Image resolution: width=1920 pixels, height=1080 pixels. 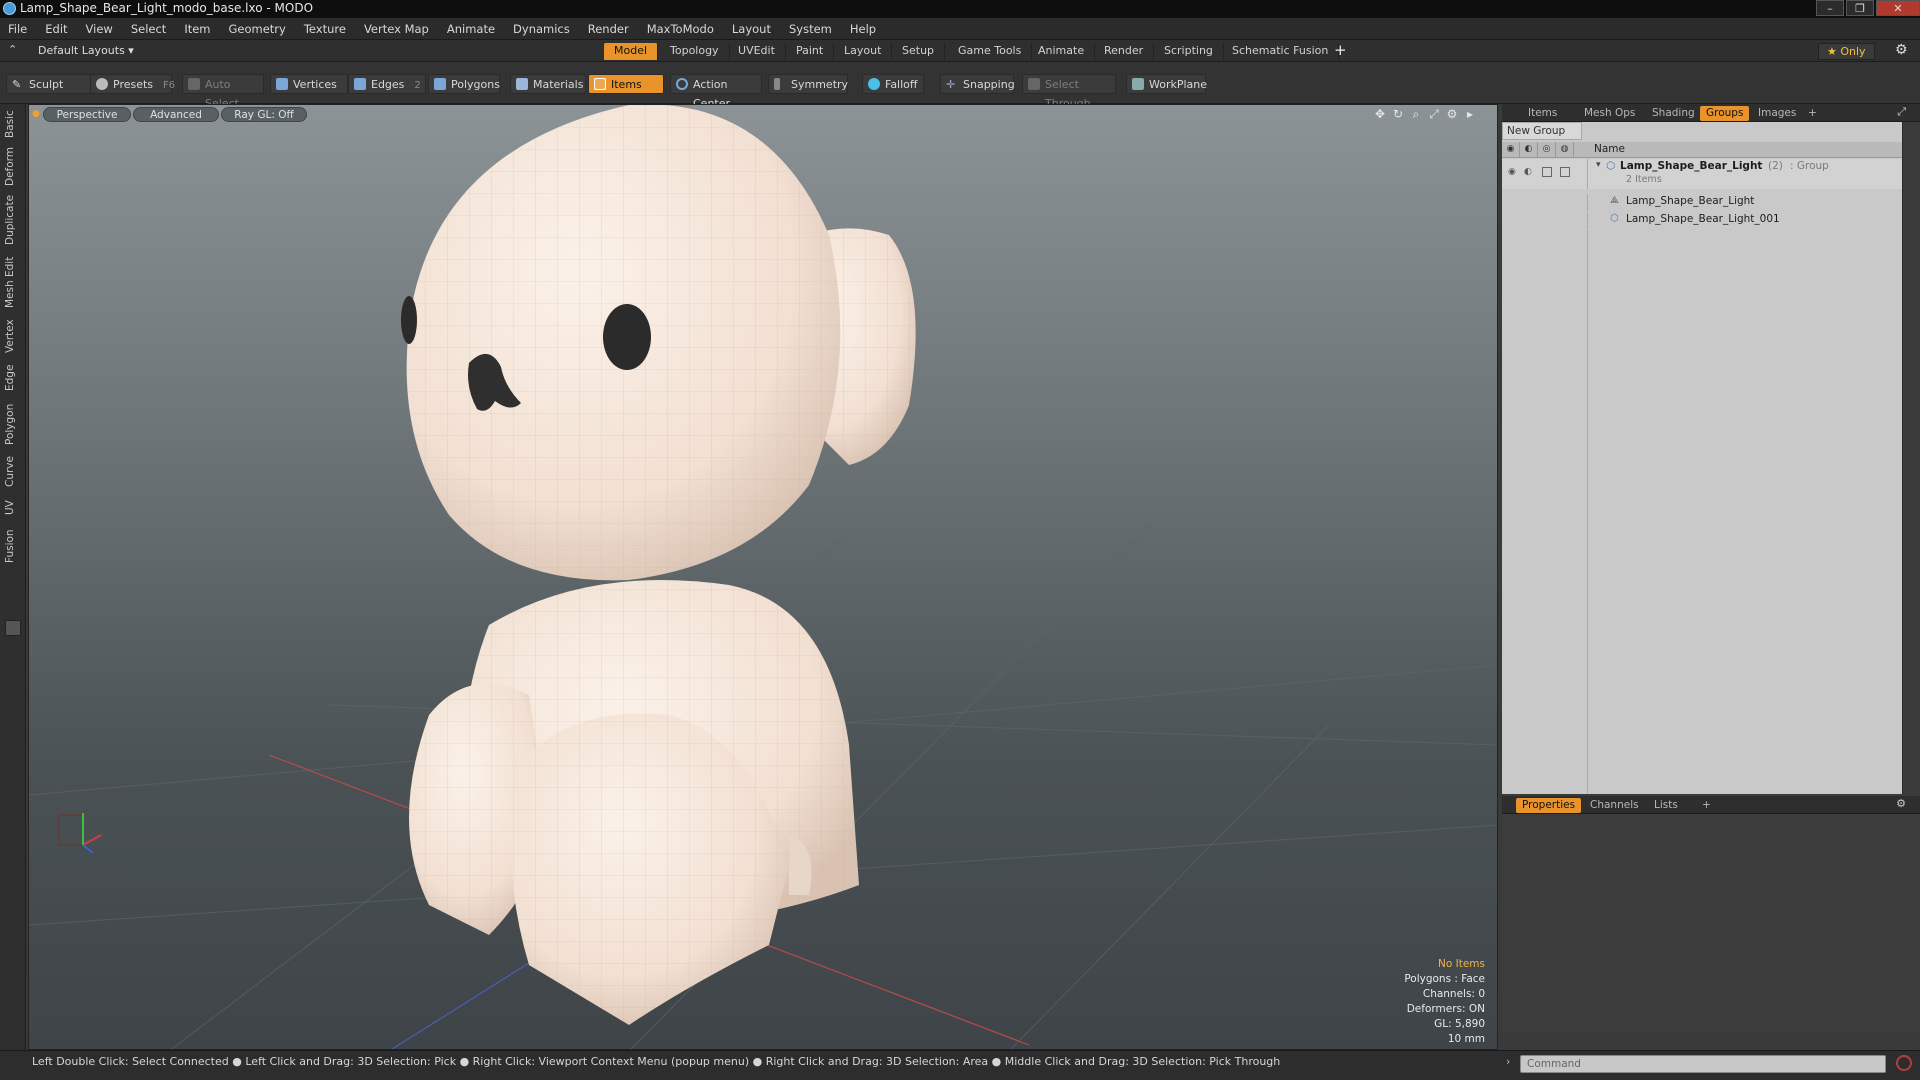 What do you see at coordinates (680, 29) in the screenshot?
I see `menu-maxtomodo: MaxToModo` at bounding box center [680, 29].